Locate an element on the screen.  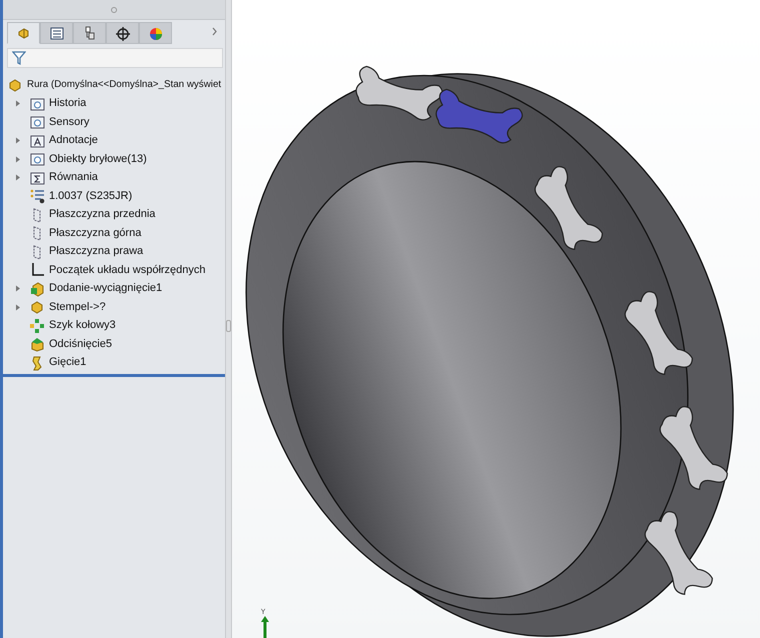
filter-field is located at coordinates (115, 58).